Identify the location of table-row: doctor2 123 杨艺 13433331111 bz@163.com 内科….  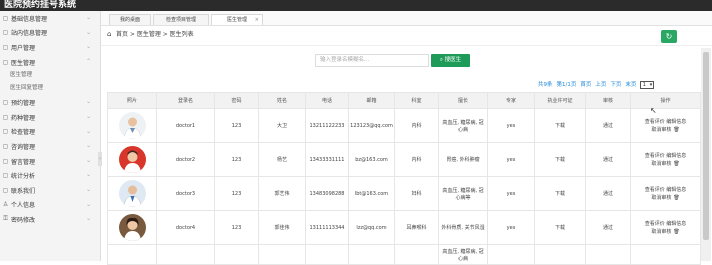
(404, 159).